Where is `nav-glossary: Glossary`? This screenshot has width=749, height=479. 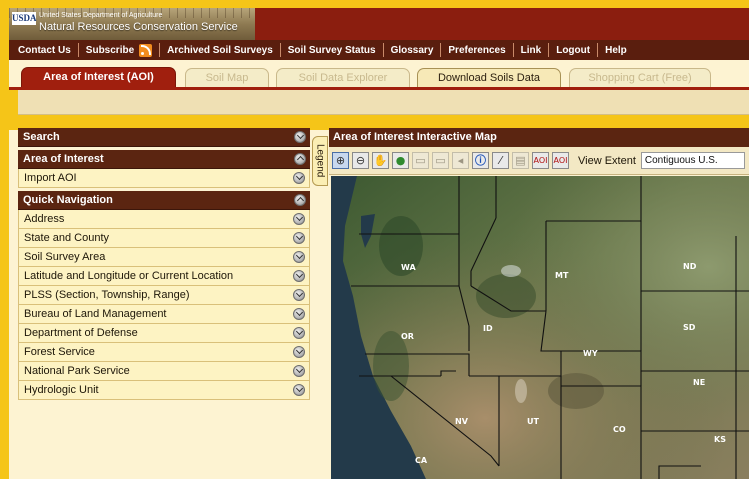
nav-glossary: Glossary is located at coordinates (413, 50).